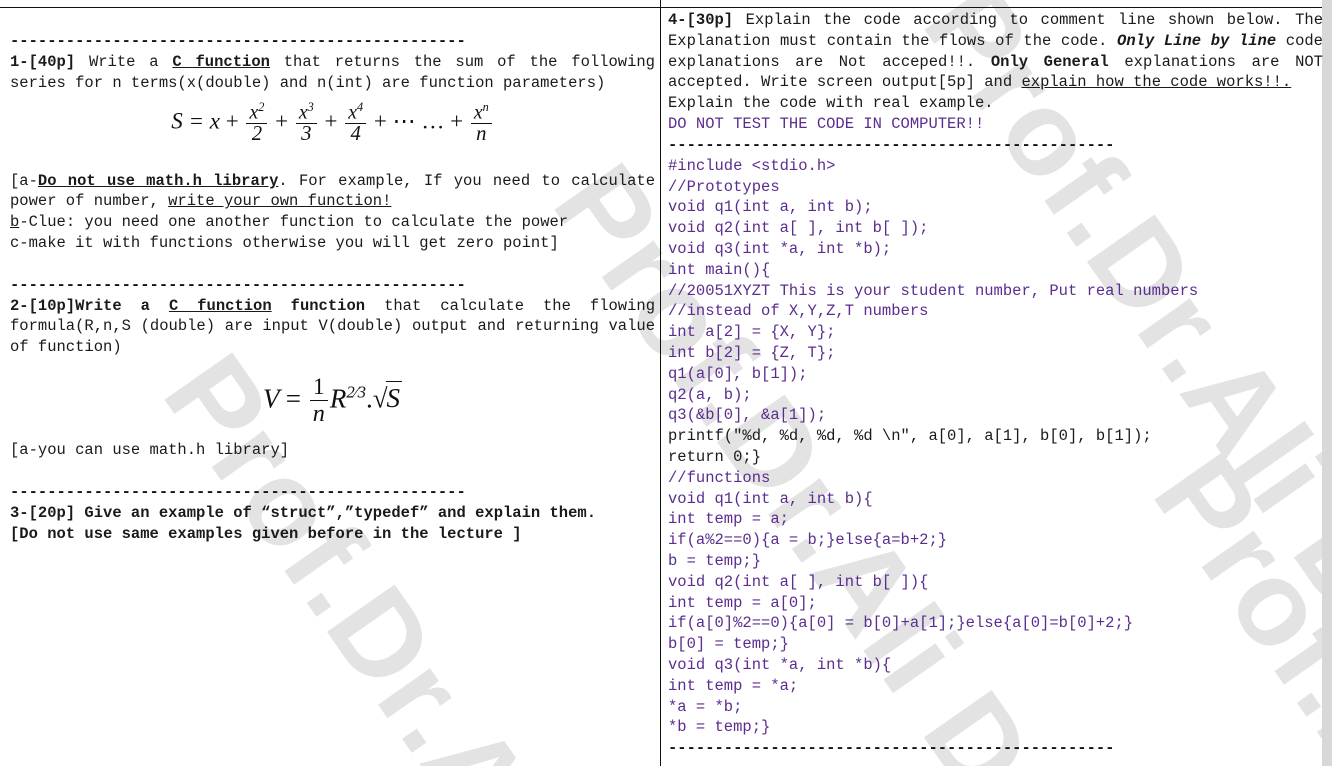  What do you see at coordinates (319, 387) in the screenshot?
I see `frac-numerator: 1` at bounding box center [319, 387].